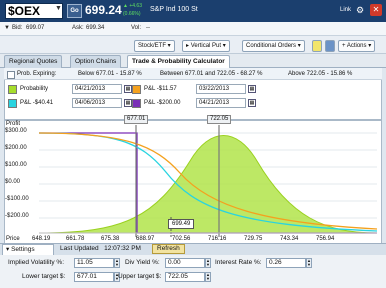 The image size is (386, 288). What do you see at coordinates (95, 28) in the screenshot?
I see `ask-value: 699.34` at bounding box center [95, 28].